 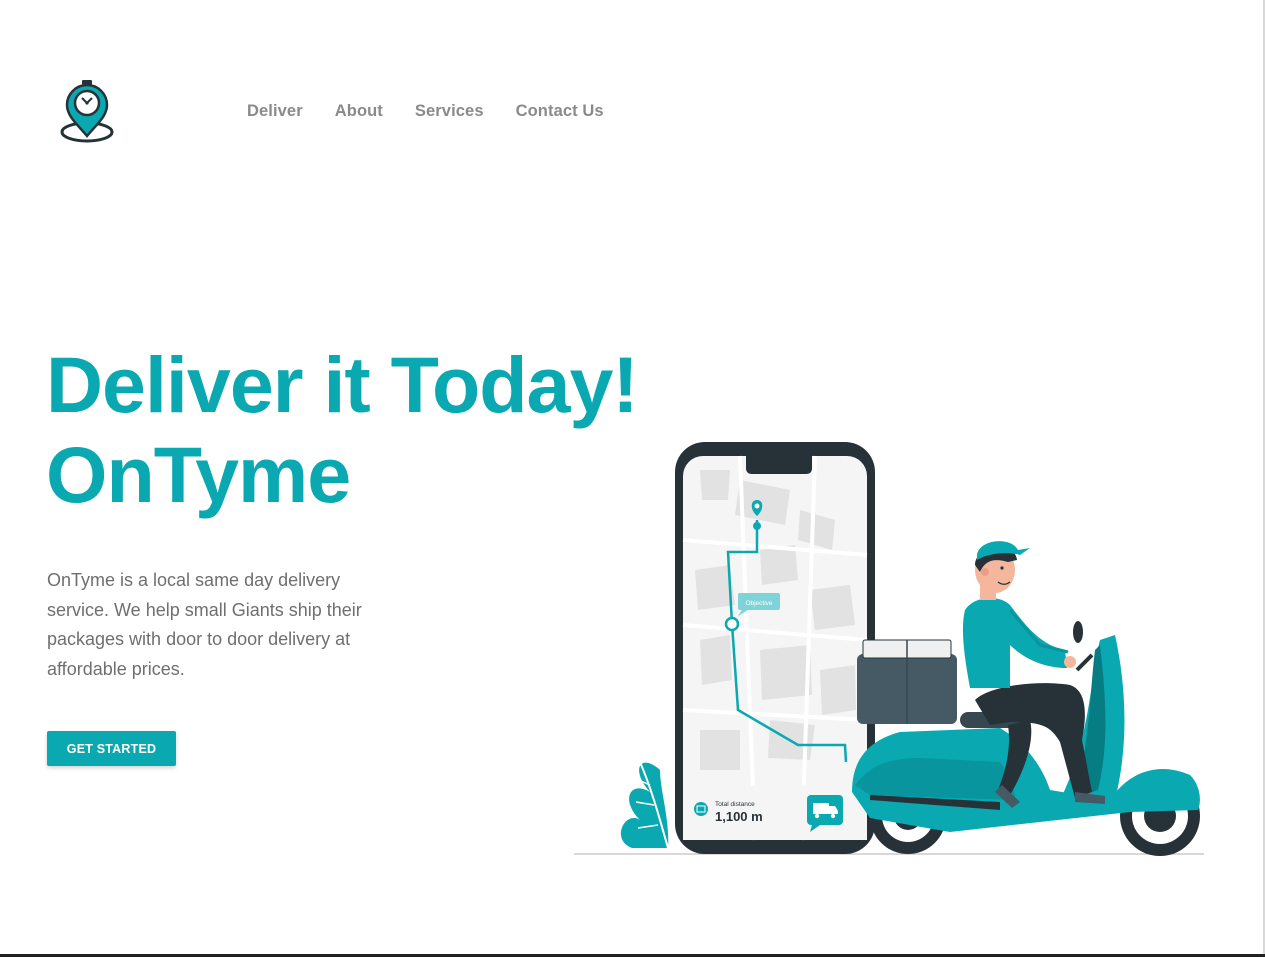 What do you see at coordinates (359, 111) in the screenshot?
I see `nav-link-about: About` at bounding box center [359, 111].